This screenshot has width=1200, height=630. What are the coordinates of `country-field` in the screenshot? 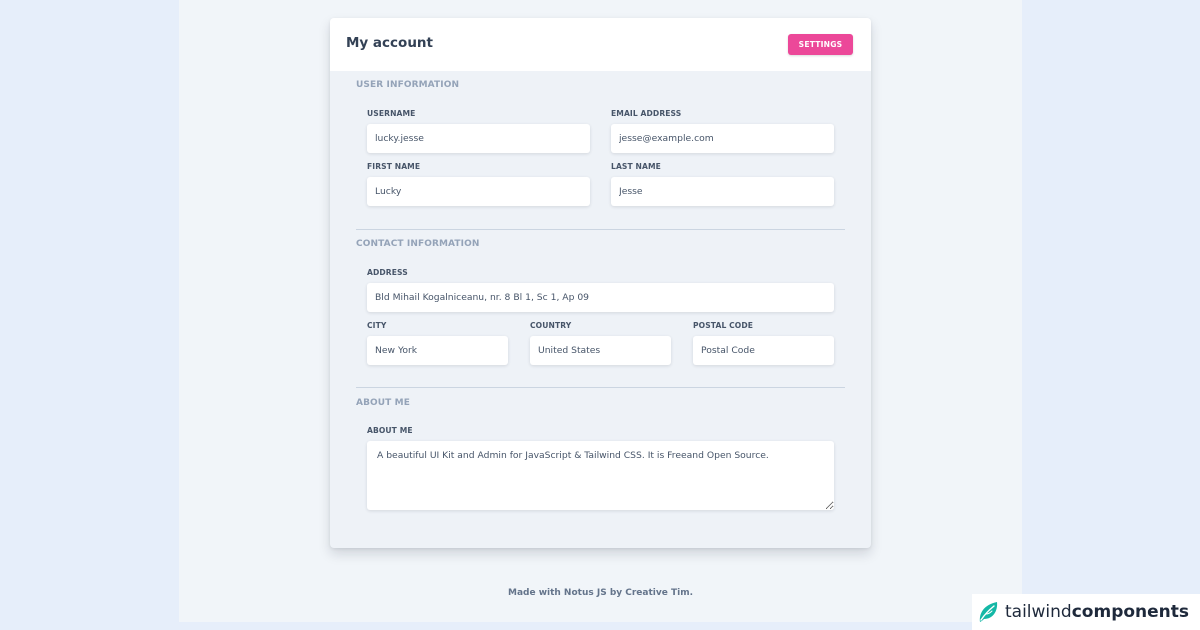 It's located at (600, 350).